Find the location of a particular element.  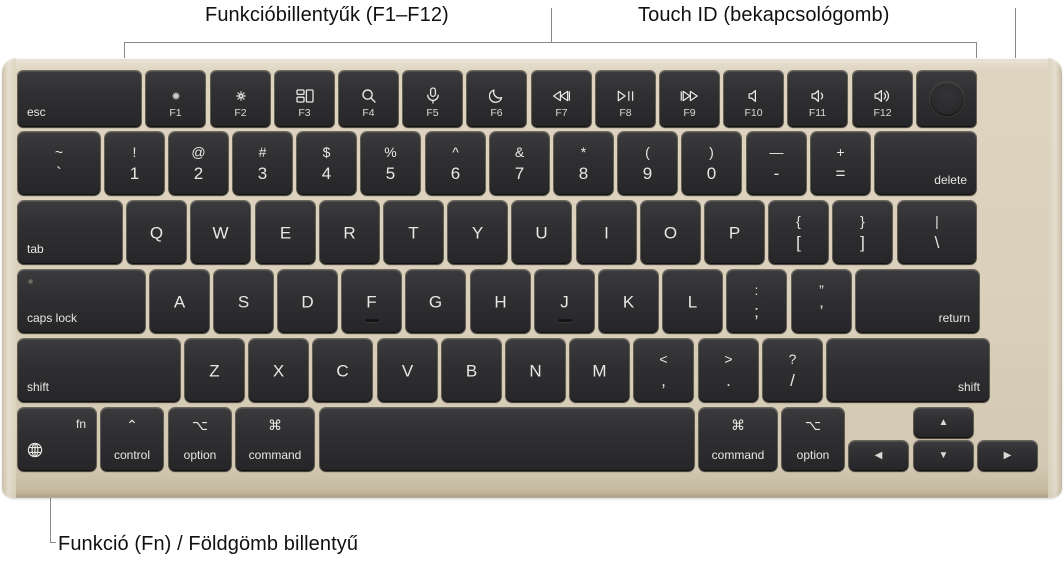

key-glyph: N is located at coordinates (535, 370).